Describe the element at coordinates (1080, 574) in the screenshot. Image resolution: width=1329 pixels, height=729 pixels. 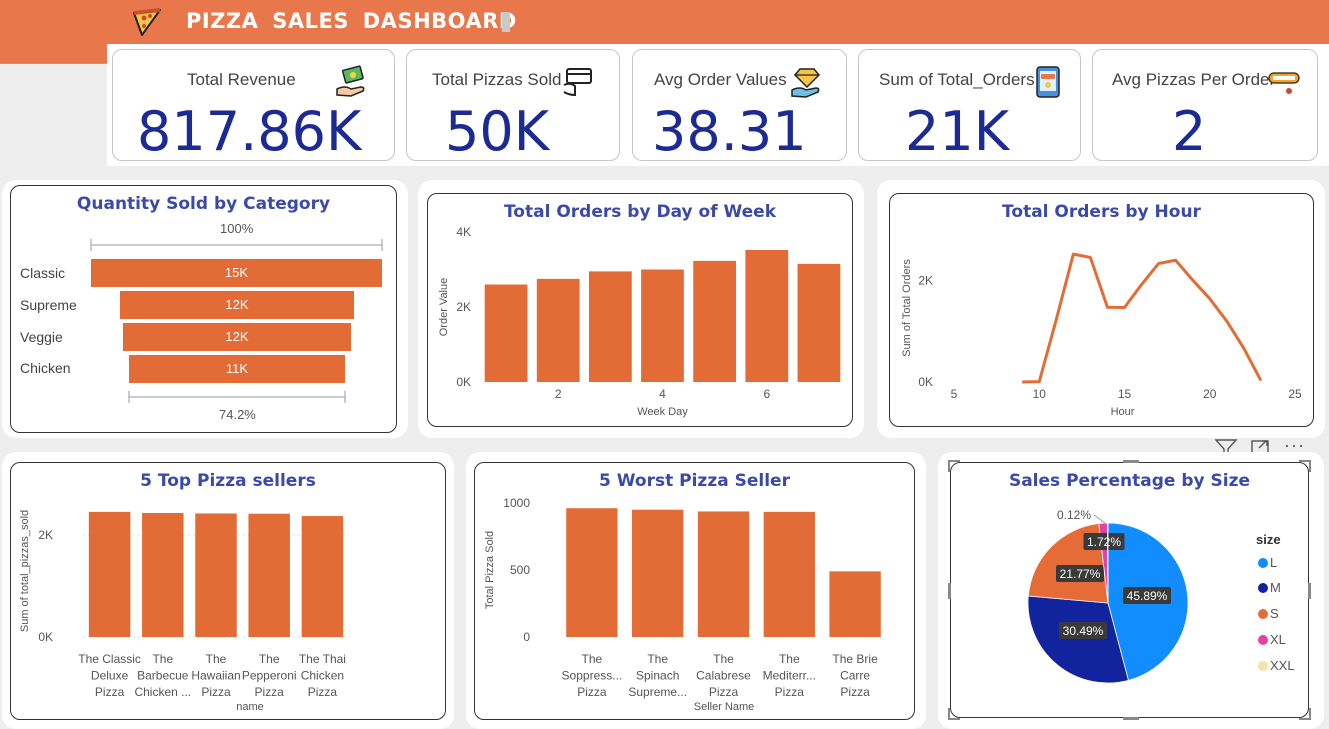
I see `data-label: 21.77%` at that location.